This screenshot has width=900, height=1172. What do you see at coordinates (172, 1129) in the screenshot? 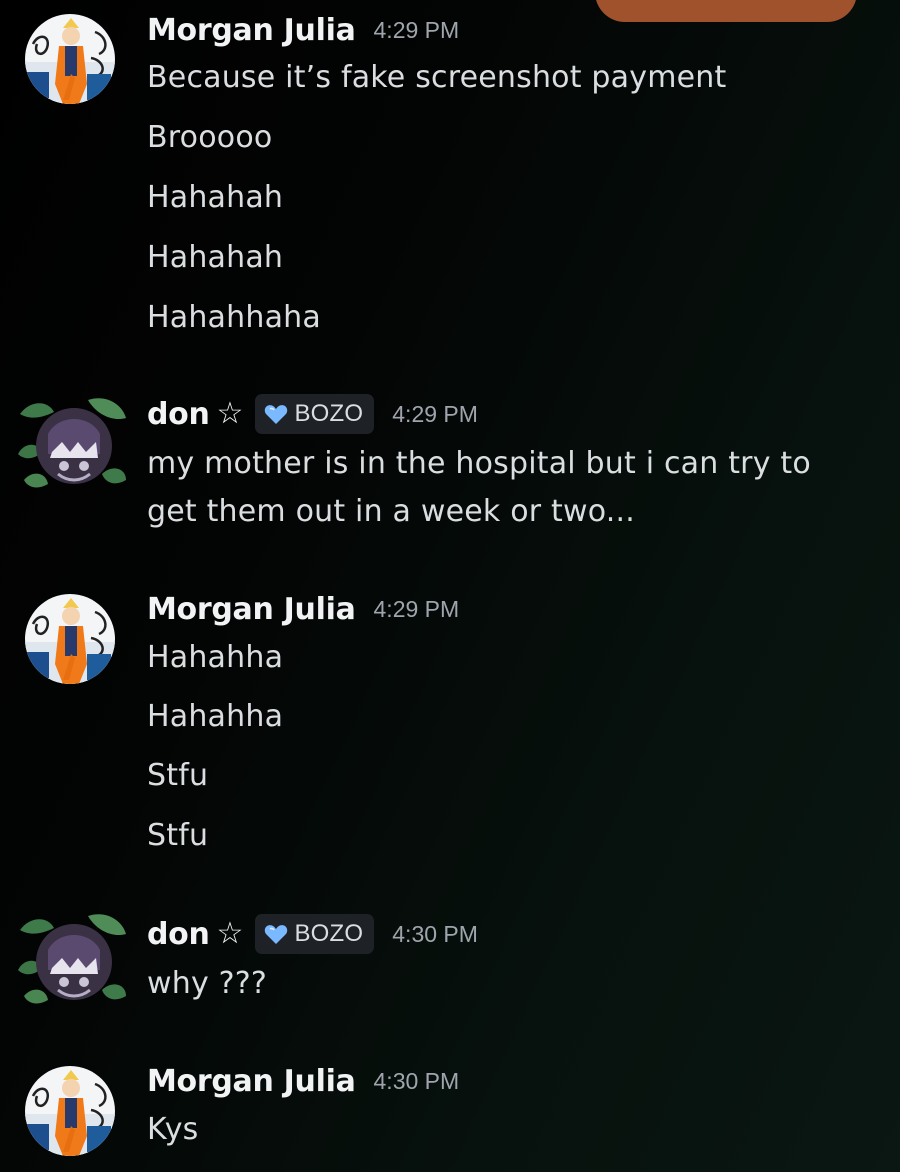
I see `message-text: Kys` at bounding box center [172, 1129].